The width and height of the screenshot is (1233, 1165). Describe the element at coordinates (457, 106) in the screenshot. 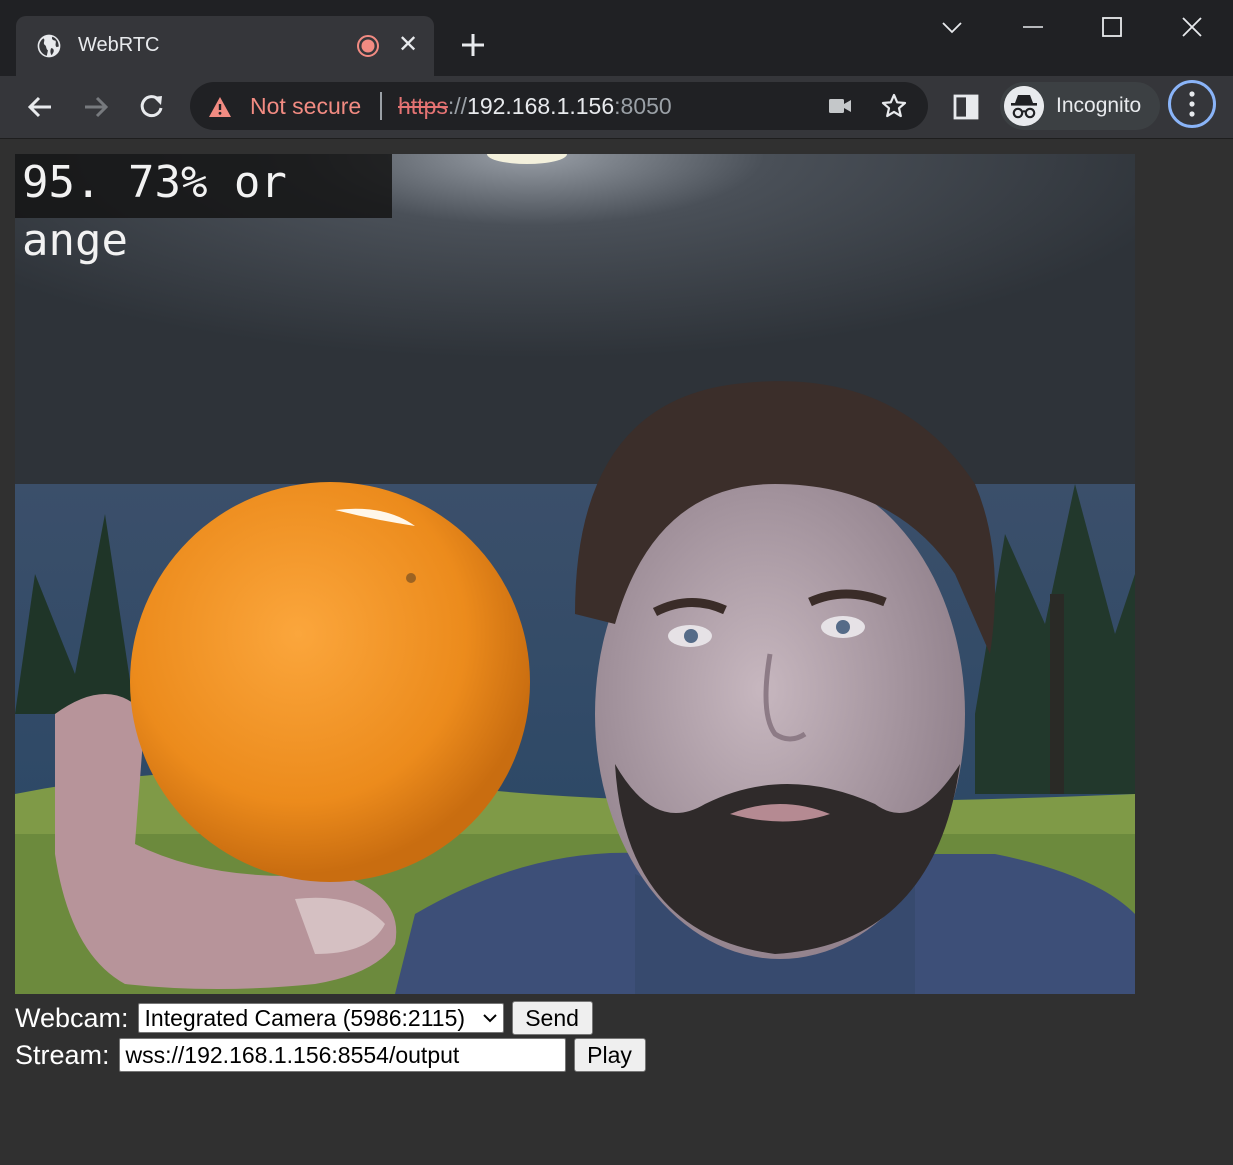

I see `url-slashes: ://` at that location.